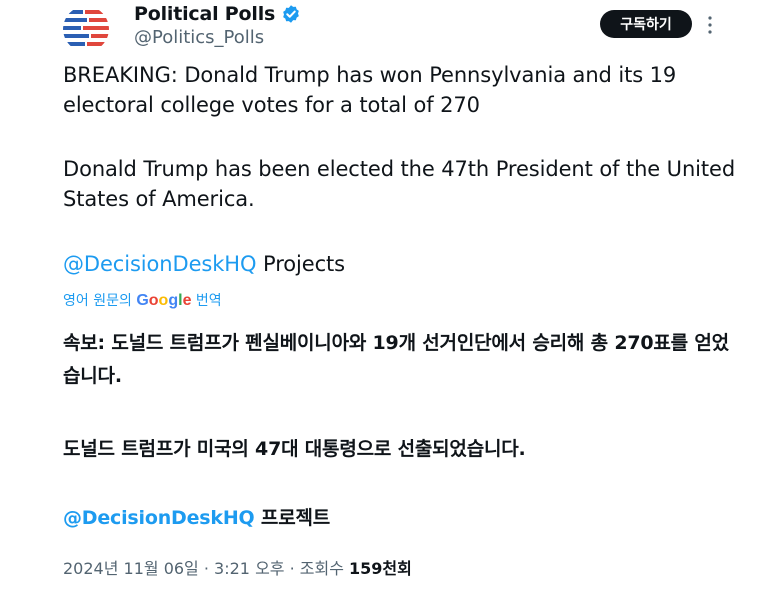  Describe the element at coordinates (199, 37) in the screenshot. I see `account-handle: @Politics_Polls` at that location.